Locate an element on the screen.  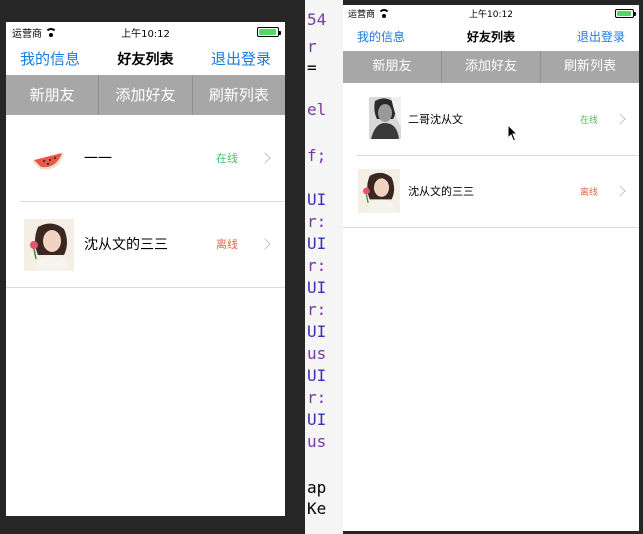
mouse-cursor-icon is located at coordinates (513, 134).